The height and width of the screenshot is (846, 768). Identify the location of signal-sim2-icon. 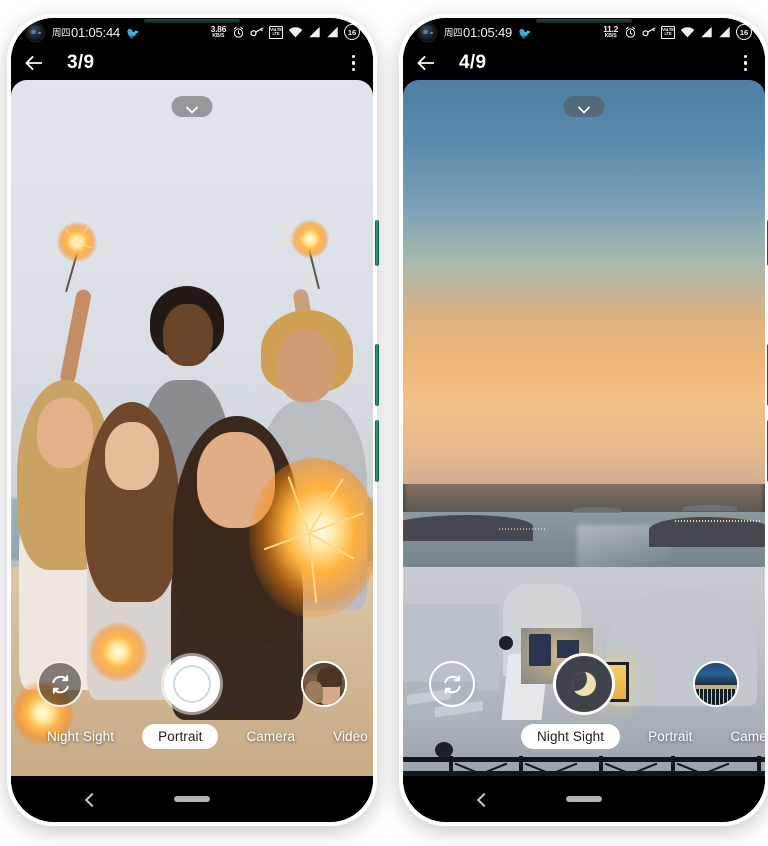
(724, 32).